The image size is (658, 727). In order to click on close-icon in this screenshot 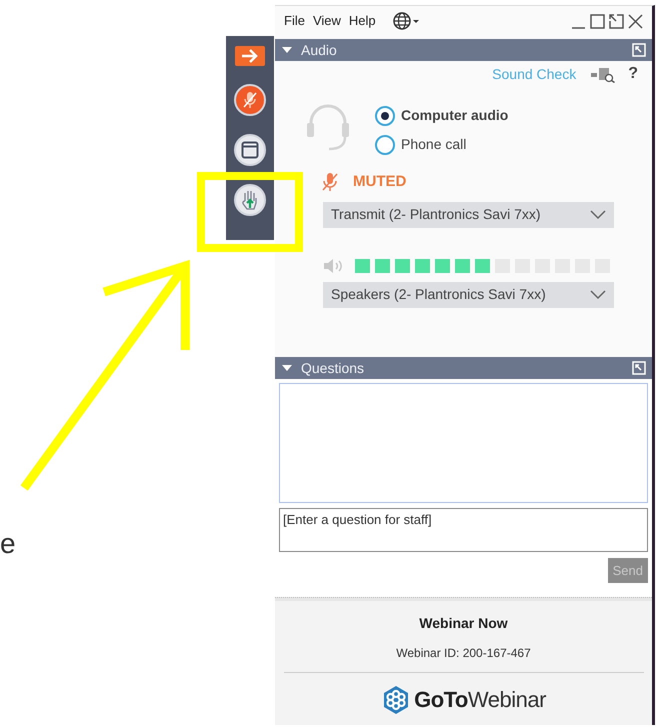, I will do `click(635, 21)`.